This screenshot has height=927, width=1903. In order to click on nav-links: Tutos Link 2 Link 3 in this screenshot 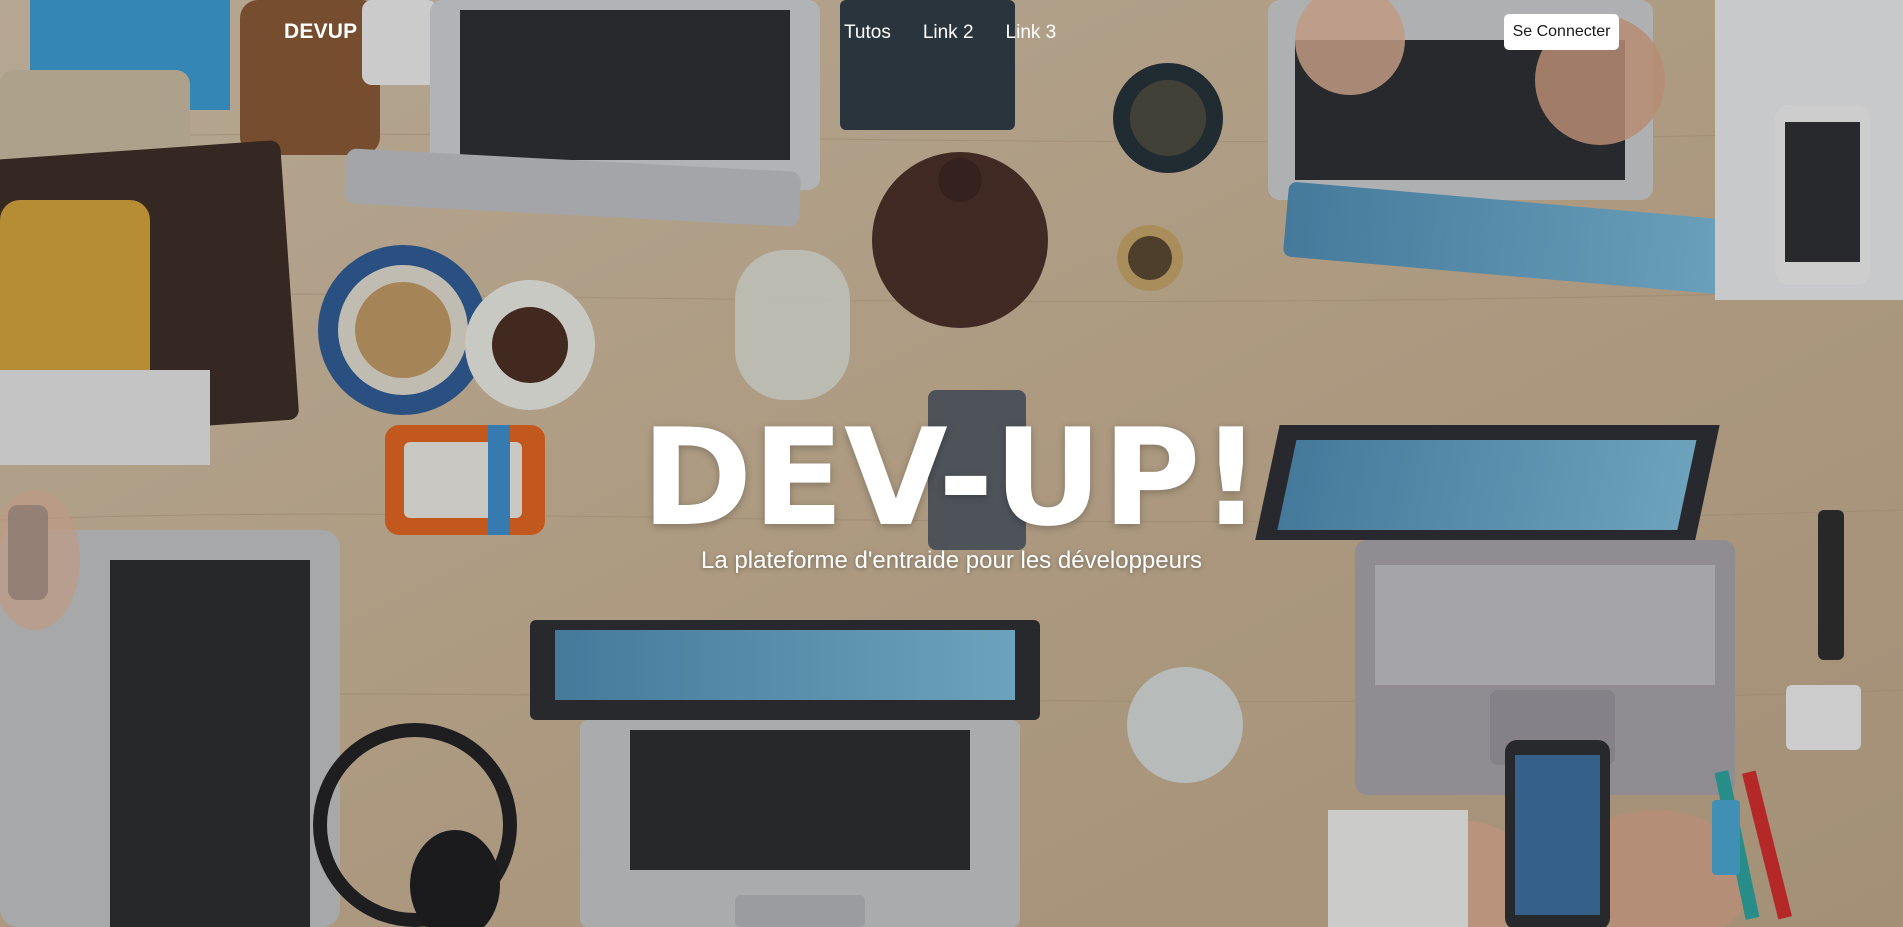, I will do `click(966, 33)`.